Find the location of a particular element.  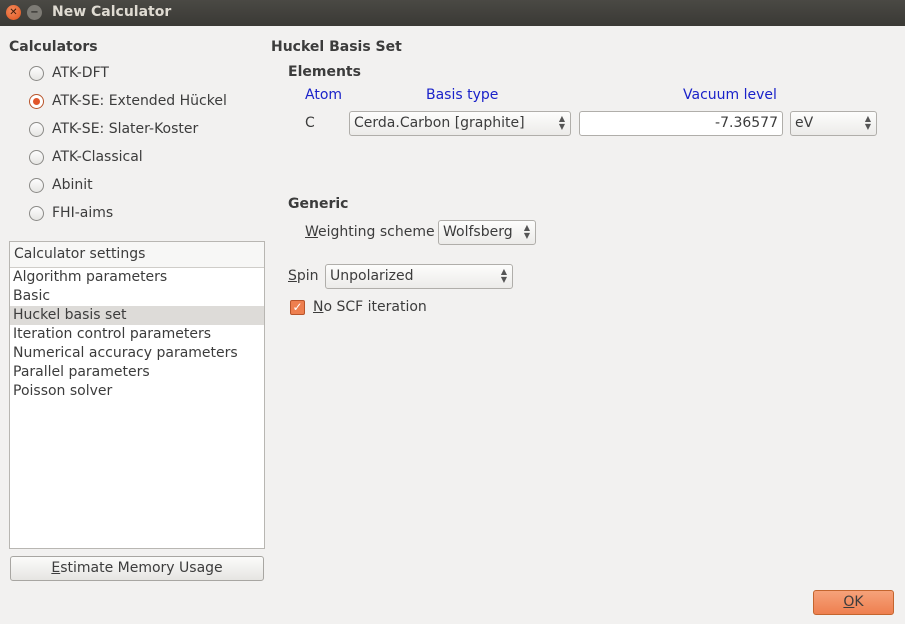

list-item-poisson-solver: Poisson solver is located at coordinates (137, 391).